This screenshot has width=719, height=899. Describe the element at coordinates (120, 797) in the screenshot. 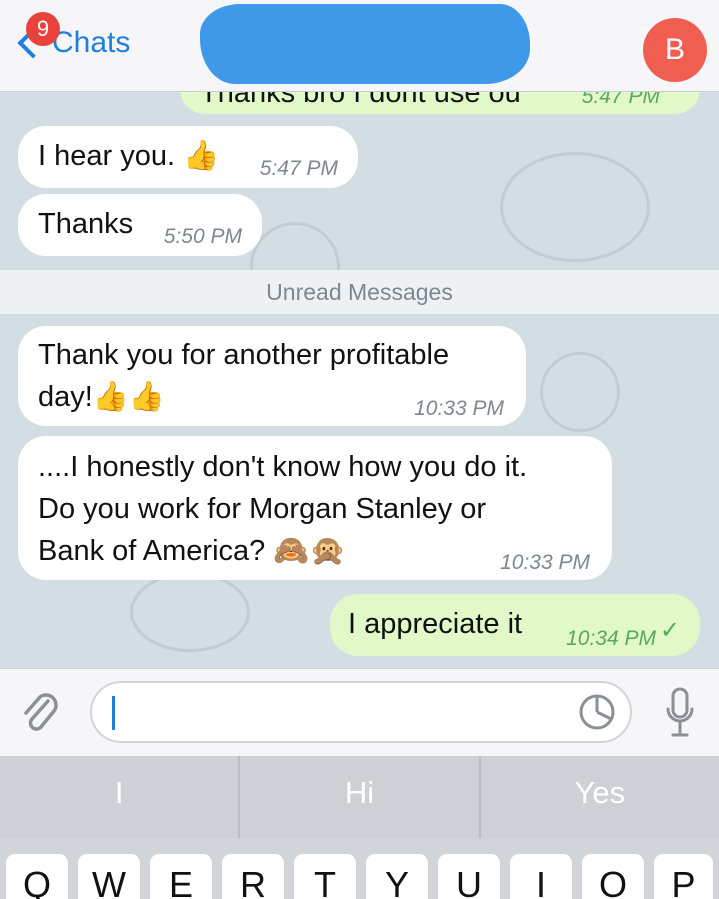

I see `suggestion-1: I` at that location.